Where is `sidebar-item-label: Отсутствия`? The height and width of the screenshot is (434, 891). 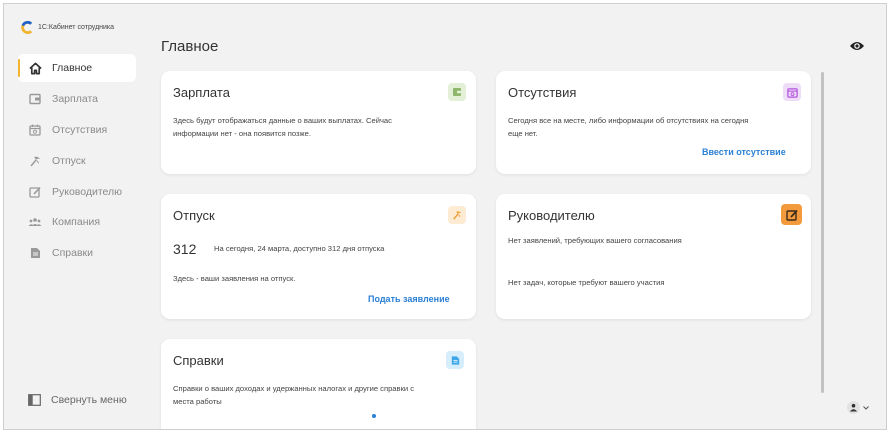 sidebar-item-label: Отсутствия is located at coordinates (80, 130).